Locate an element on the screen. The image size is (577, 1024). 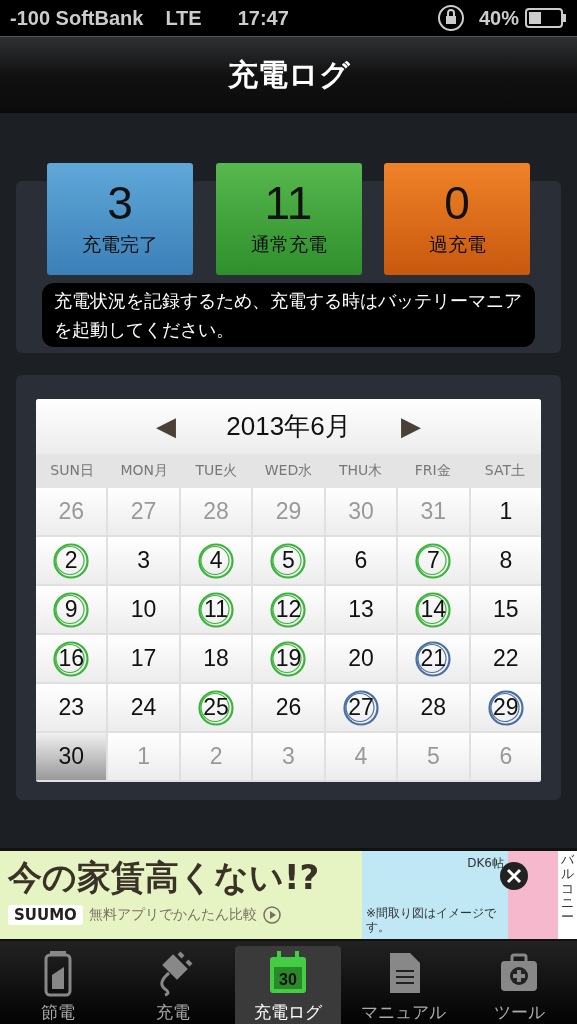
weekday-label: FRI金 is located at coordinates (432, 471).